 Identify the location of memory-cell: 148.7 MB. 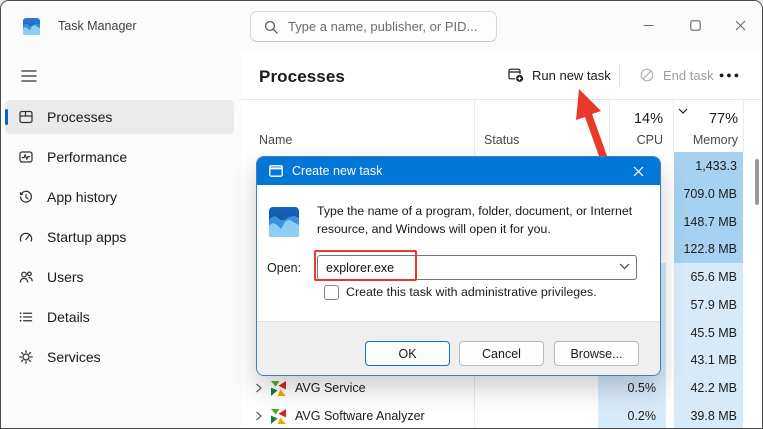
(708, 222).